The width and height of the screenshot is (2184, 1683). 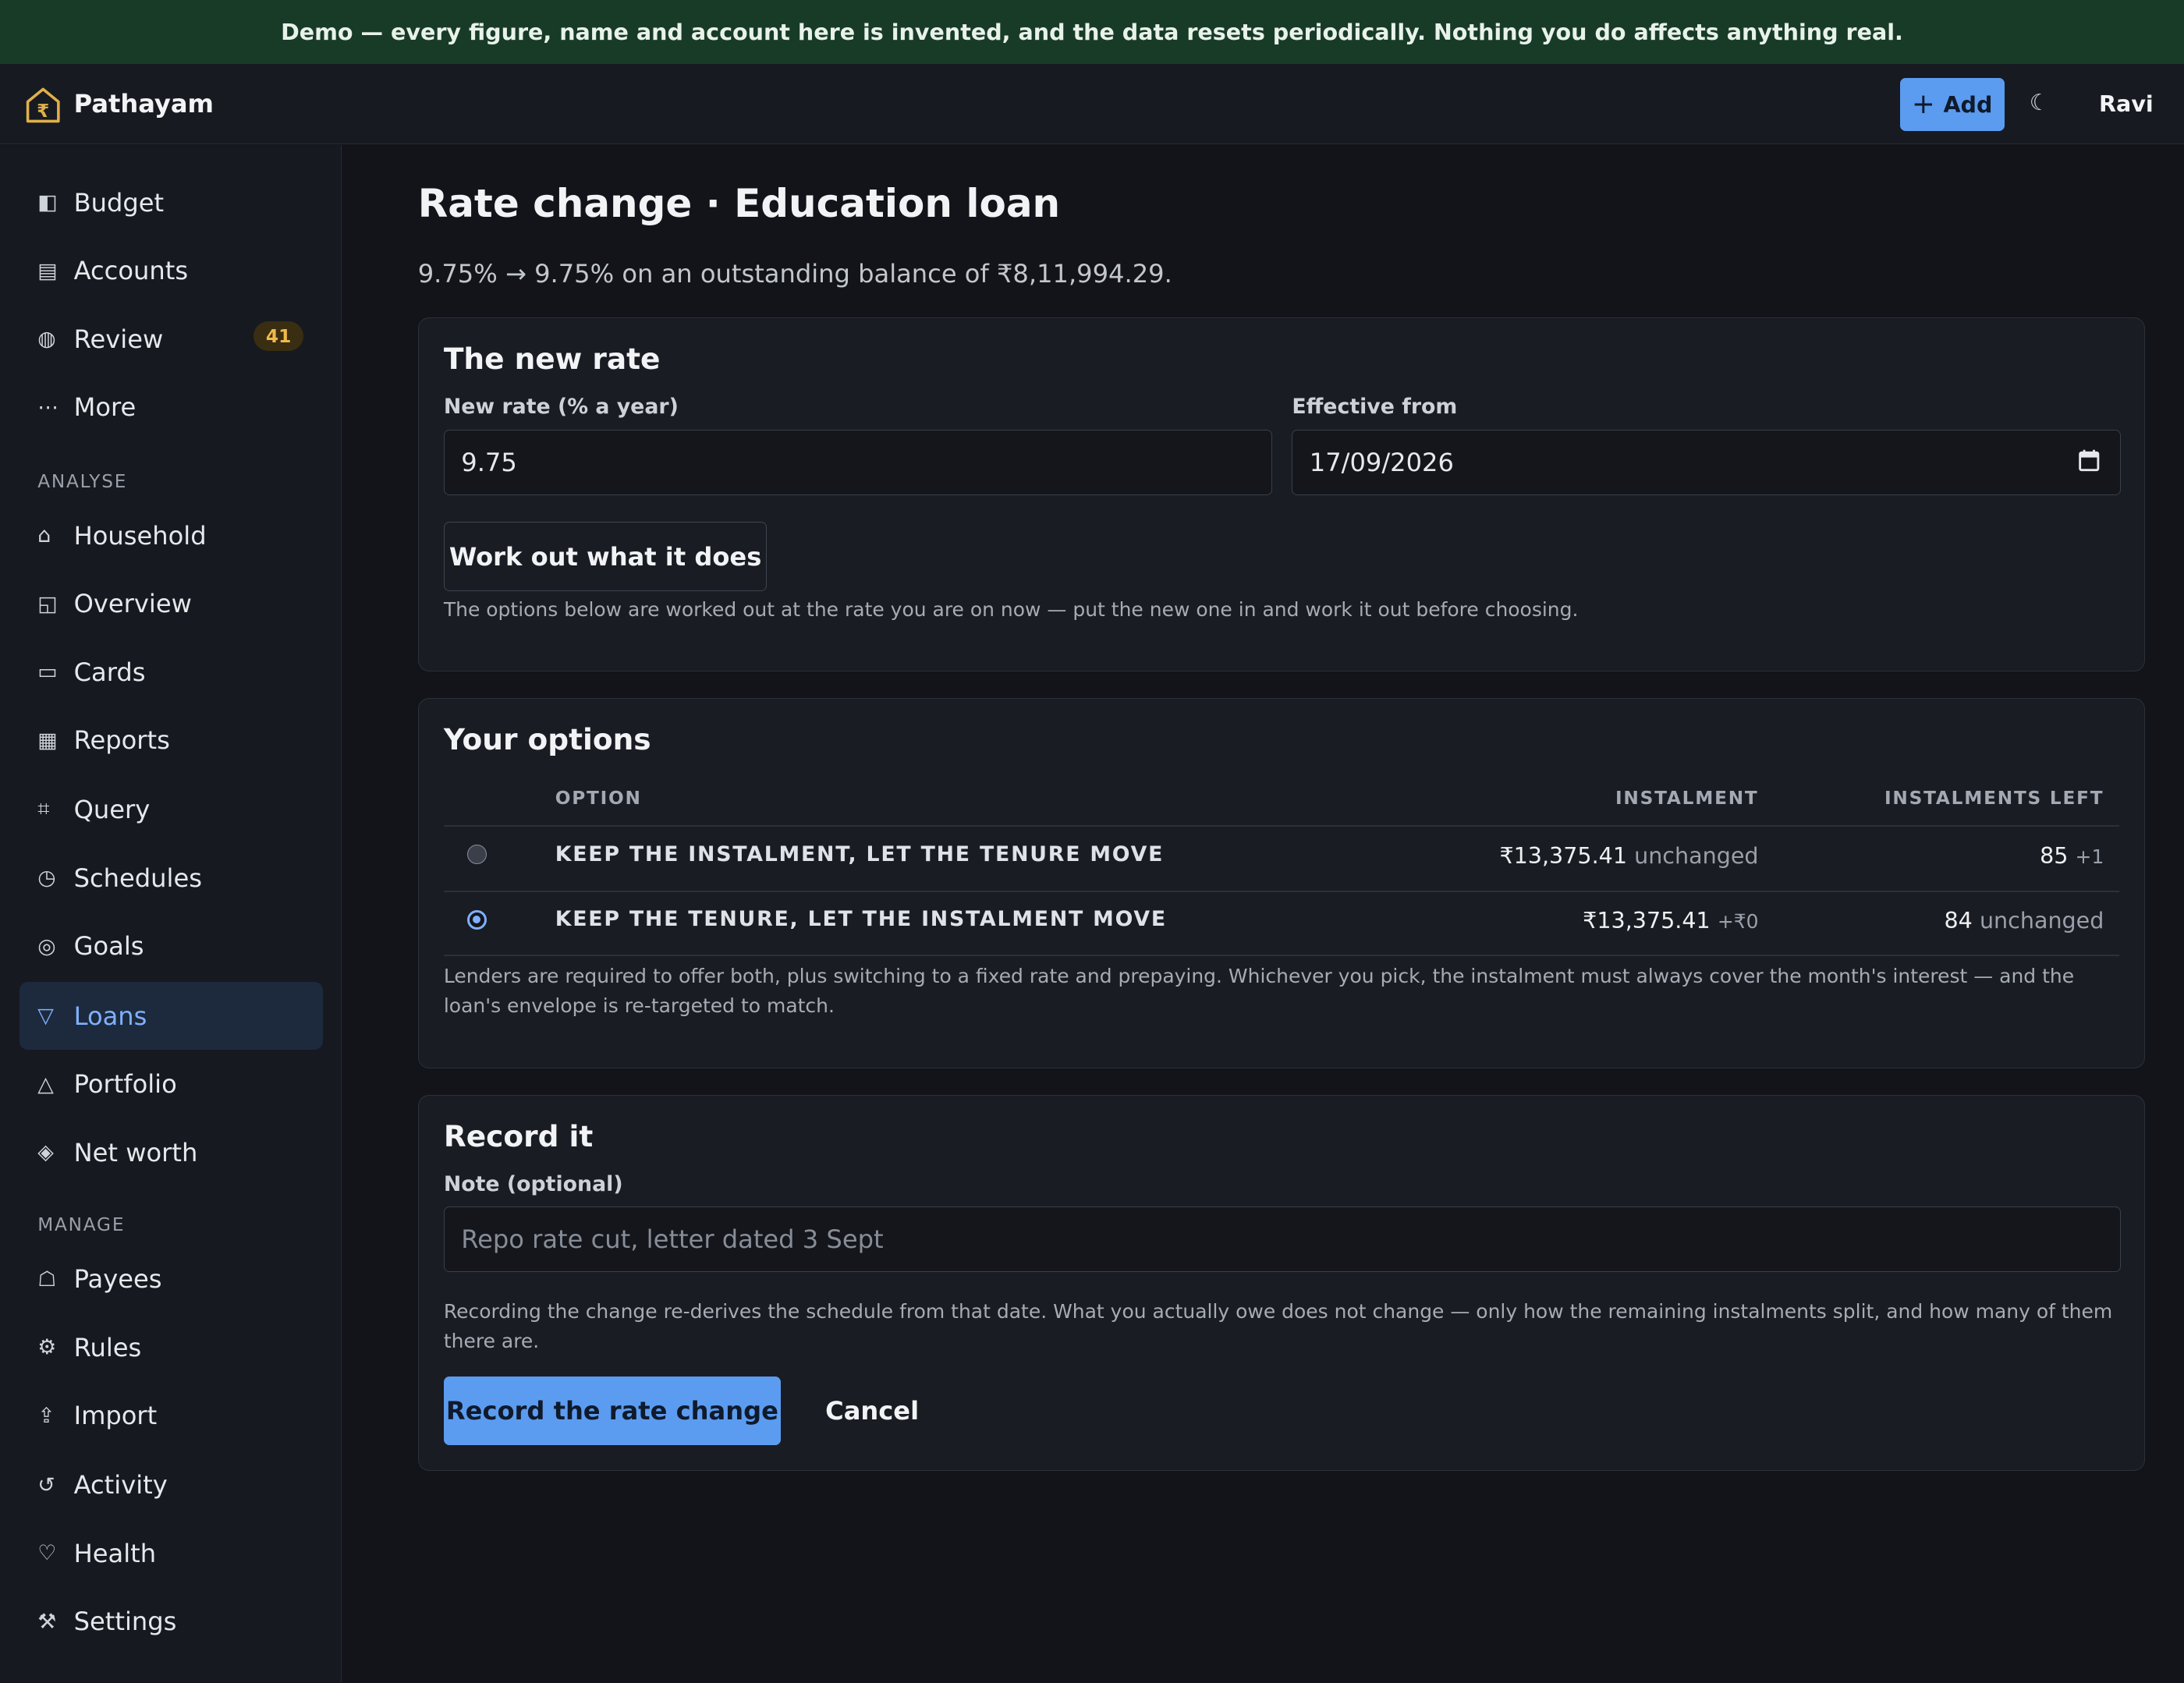 What do you see at coordinates (172, 1279) in the screenshot?
I see `sidebar-item-payees: ☖ Payees` at bounding box center [172, 1279].